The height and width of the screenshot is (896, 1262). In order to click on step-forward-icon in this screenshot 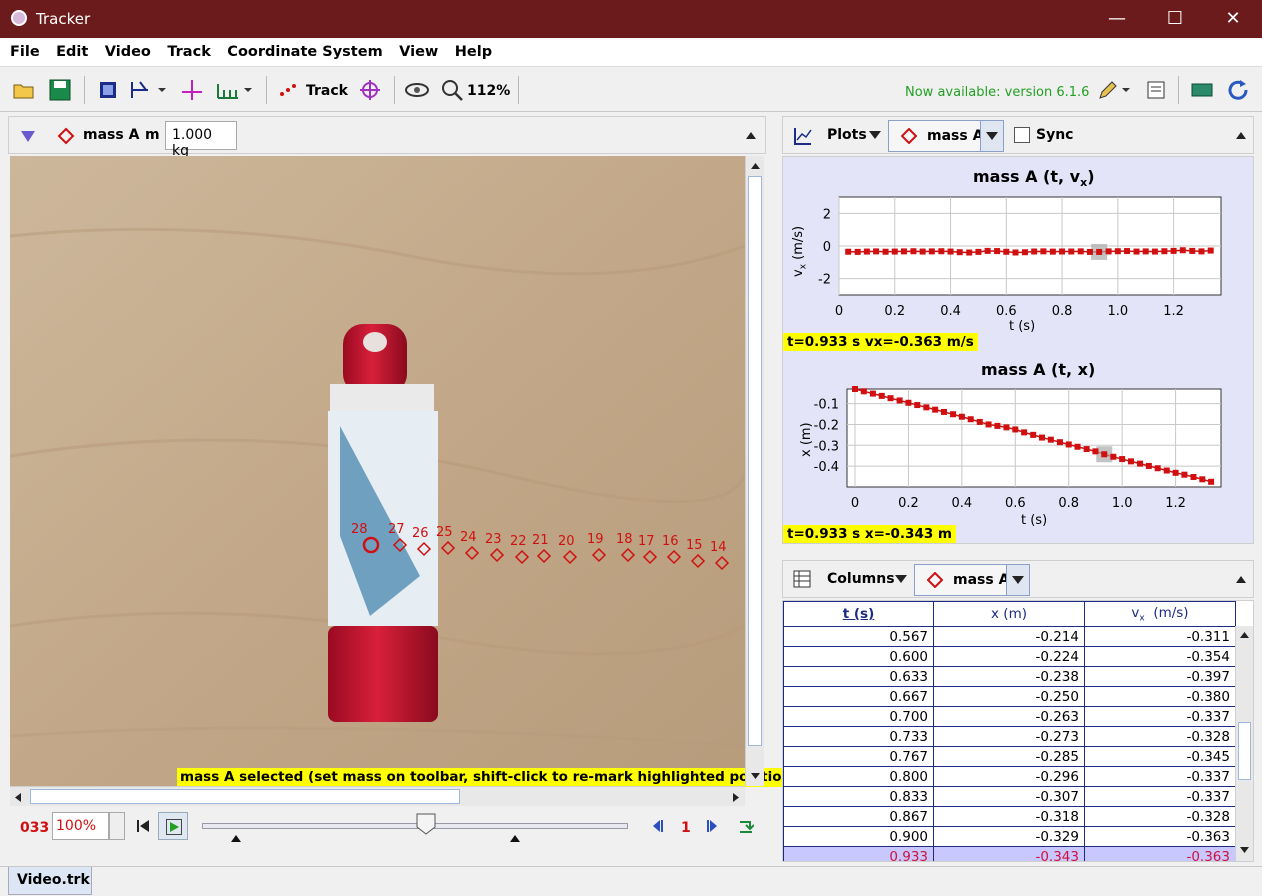, I will do `click(712, 826)`.